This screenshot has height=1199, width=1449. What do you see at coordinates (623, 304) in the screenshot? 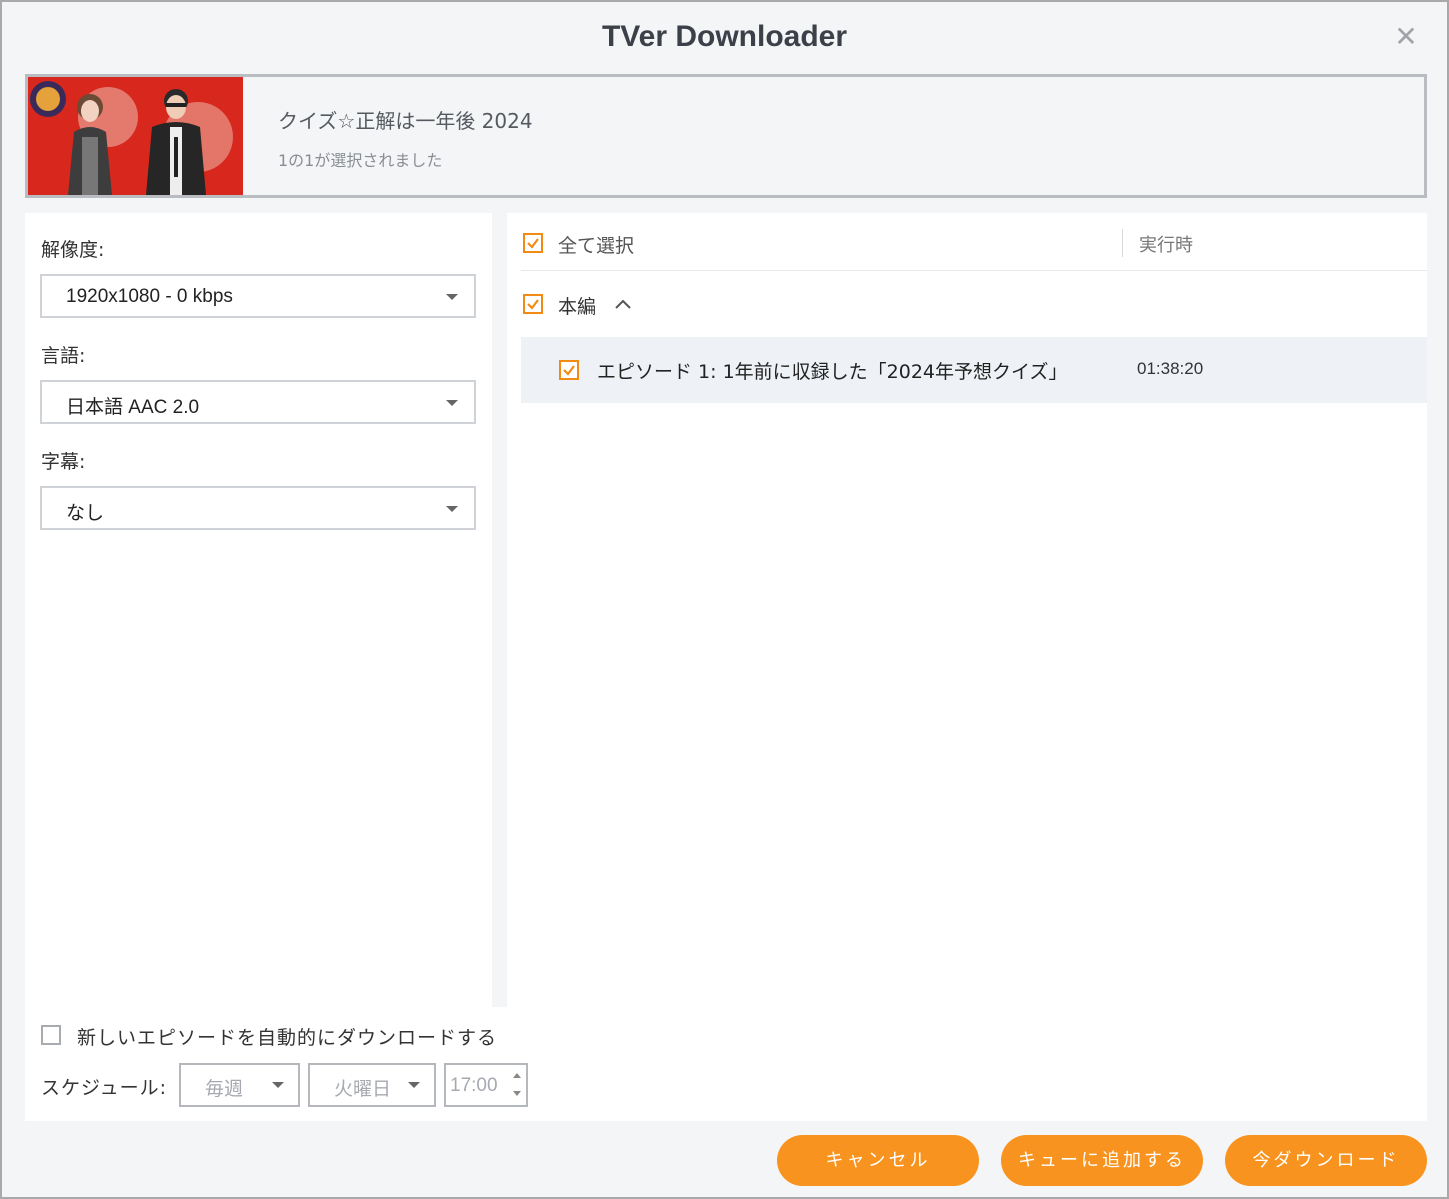
I see `chevron-up-icon` at bounding box center [623, 304].